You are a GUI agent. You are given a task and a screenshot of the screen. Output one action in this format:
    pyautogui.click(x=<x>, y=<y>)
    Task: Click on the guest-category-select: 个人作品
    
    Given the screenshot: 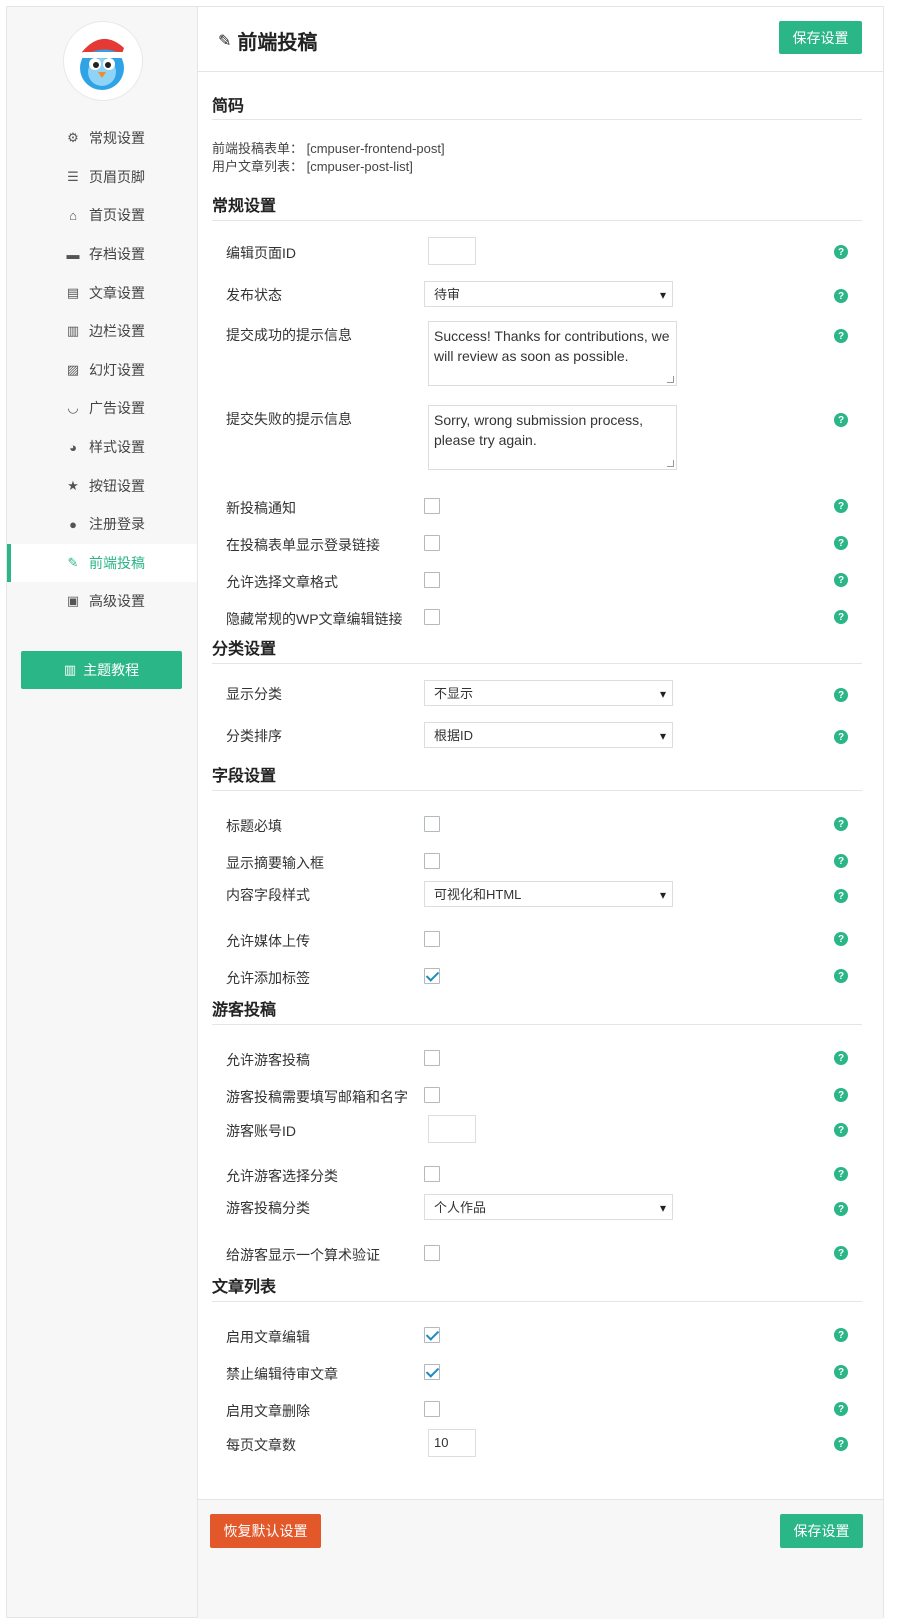 What is the action you would take?
    pyautogui.click(x=548, y=1207)
    